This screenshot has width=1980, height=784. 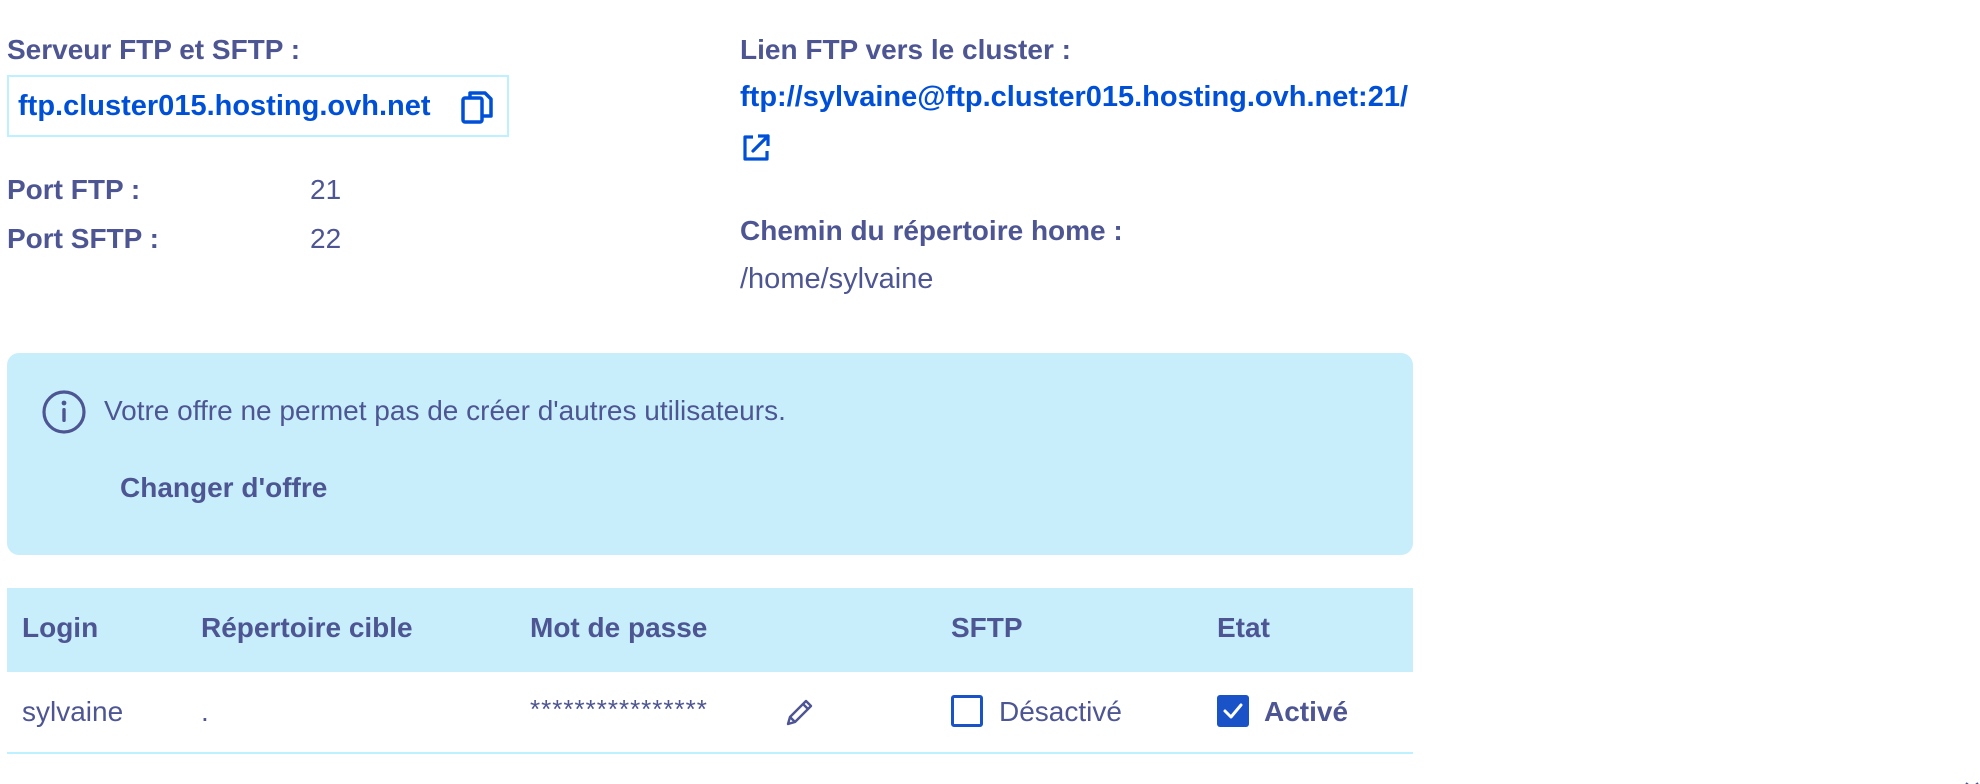 What do you see at coordinates (1243, 628) in the screenshot?
I see `column-header-etat: Etat` at bounding box center [1243, 628].